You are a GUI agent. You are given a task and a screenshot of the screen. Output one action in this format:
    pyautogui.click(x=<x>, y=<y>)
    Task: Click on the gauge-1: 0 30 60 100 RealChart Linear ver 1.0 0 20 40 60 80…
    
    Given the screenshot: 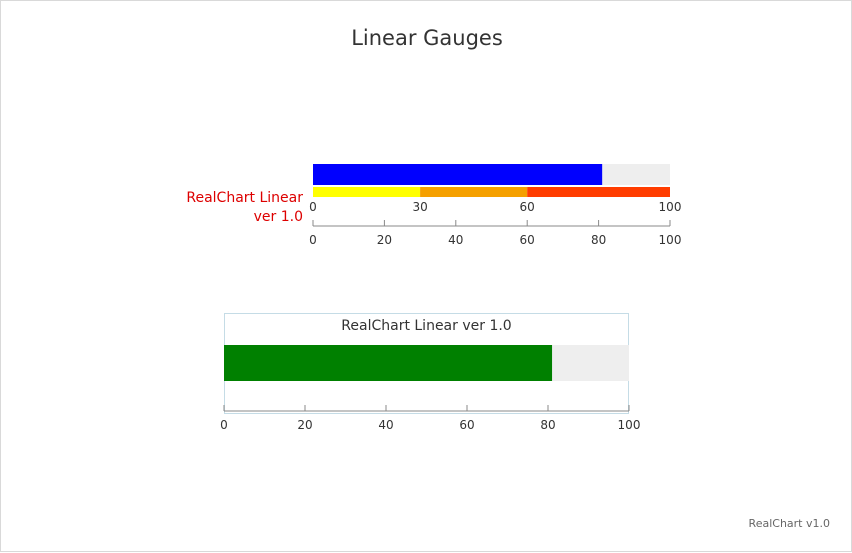 What is the action you would take?
    pyautogui.click(x=433, y=205)
    